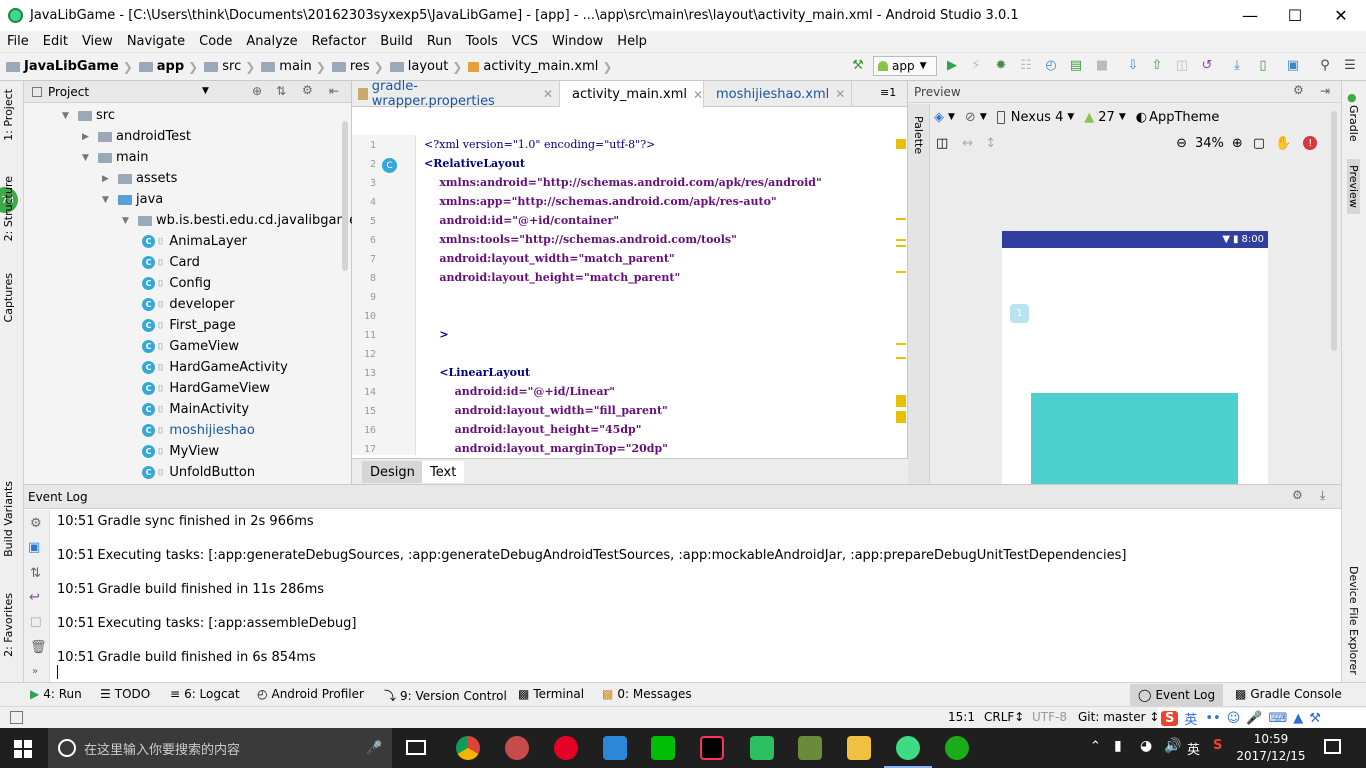 The height and width of the screenshot is (768, 1366). What do you see at coordinates (1037, 117) in the screenshot?
I see `device-select: Nexus 4` at bounding box center [1037, 117].